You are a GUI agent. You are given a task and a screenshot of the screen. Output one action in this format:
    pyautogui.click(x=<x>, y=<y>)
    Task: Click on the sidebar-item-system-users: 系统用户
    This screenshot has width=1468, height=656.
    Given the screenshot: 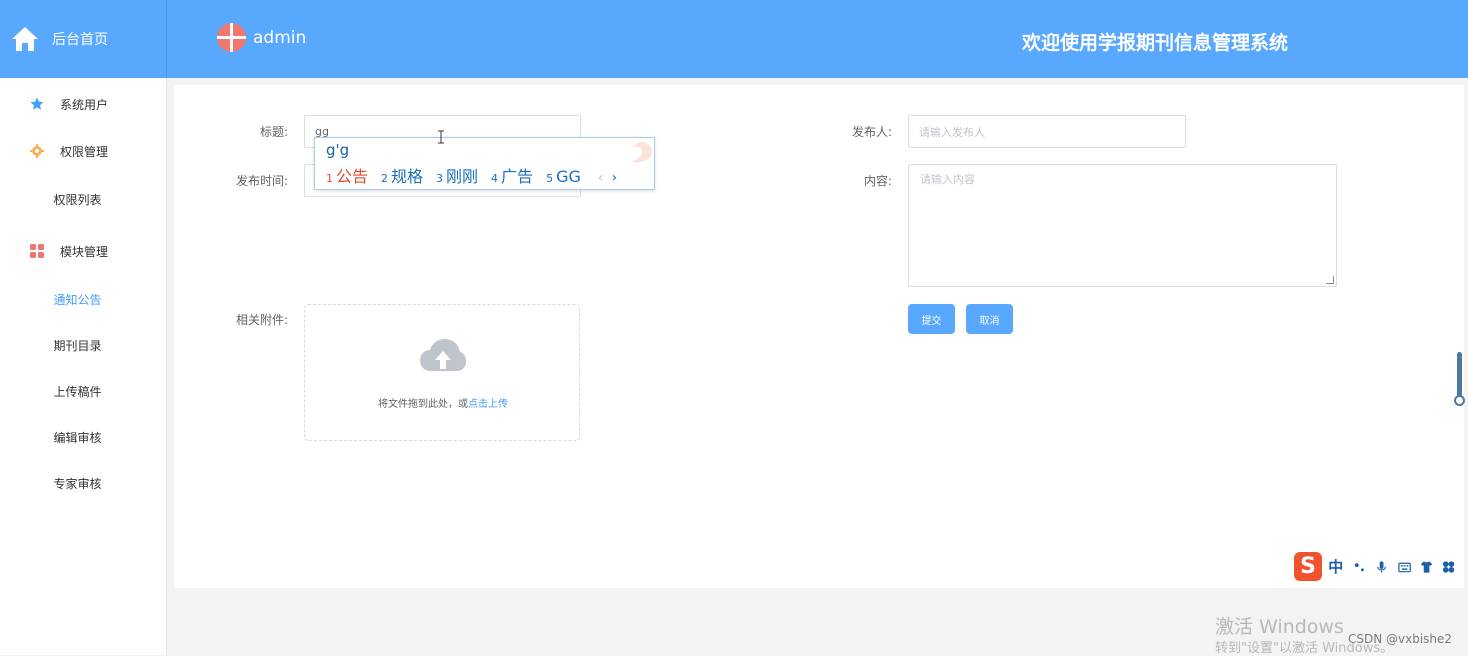 What is the action you would take?
    pyautogui.click(x=83, y=104)
    